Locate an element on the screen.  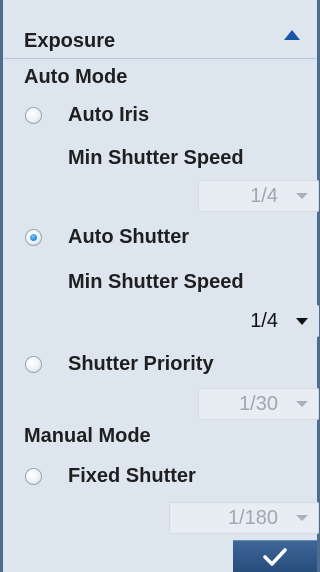
auto-iris-shutter-value: 1/4 is located at coordinates (264, 196).